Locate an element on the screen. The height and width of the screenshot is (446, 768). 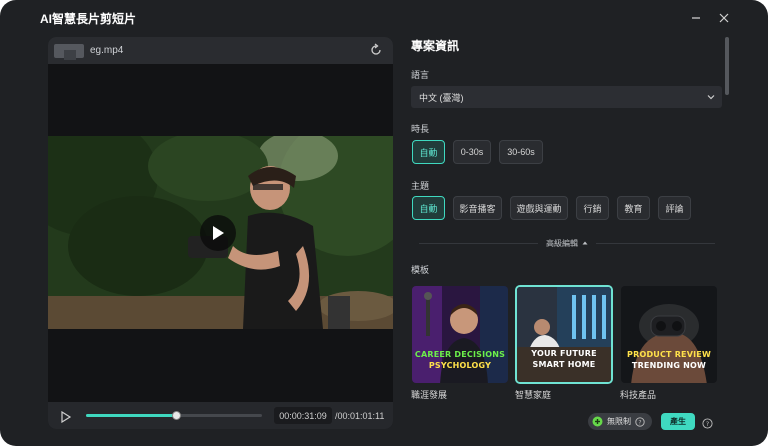
settings-scrollbar is located at coordinates (727, 66).